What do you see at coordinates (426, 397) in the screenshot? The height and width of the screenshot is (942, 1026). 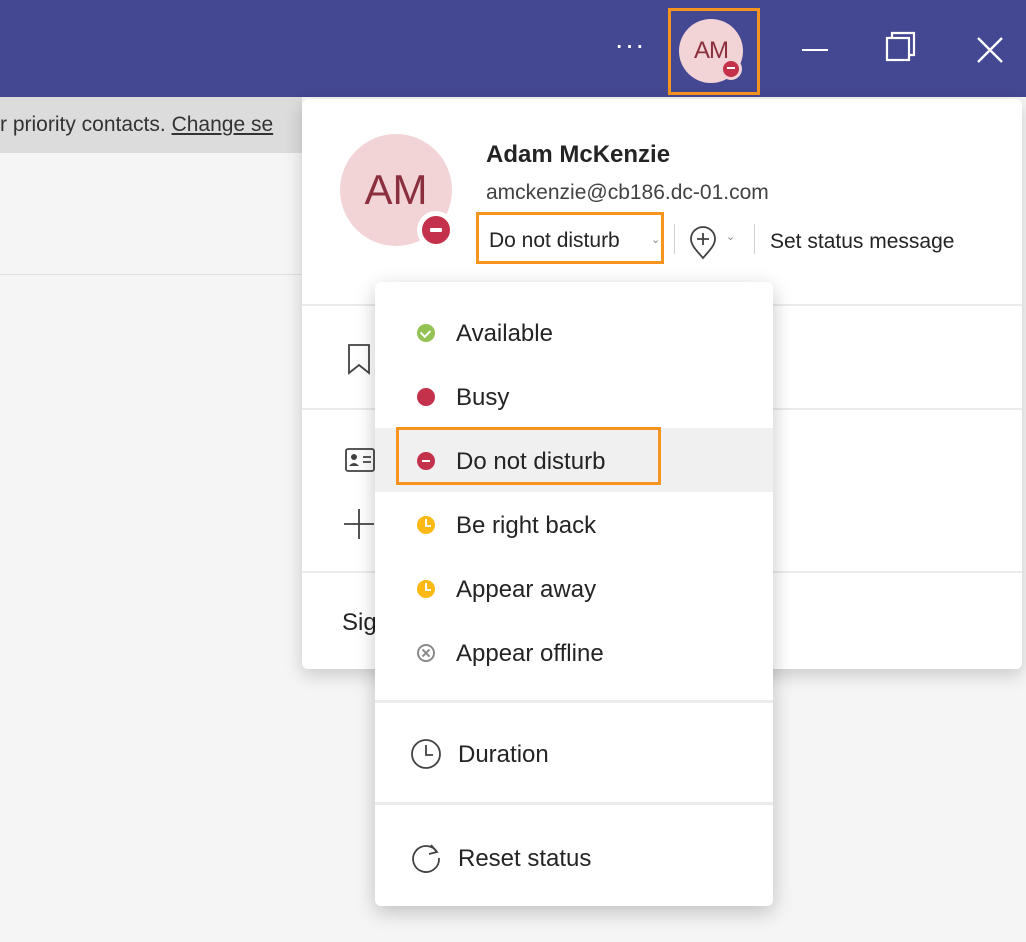 I see `busy-icon` at bounding box center [426, 397].